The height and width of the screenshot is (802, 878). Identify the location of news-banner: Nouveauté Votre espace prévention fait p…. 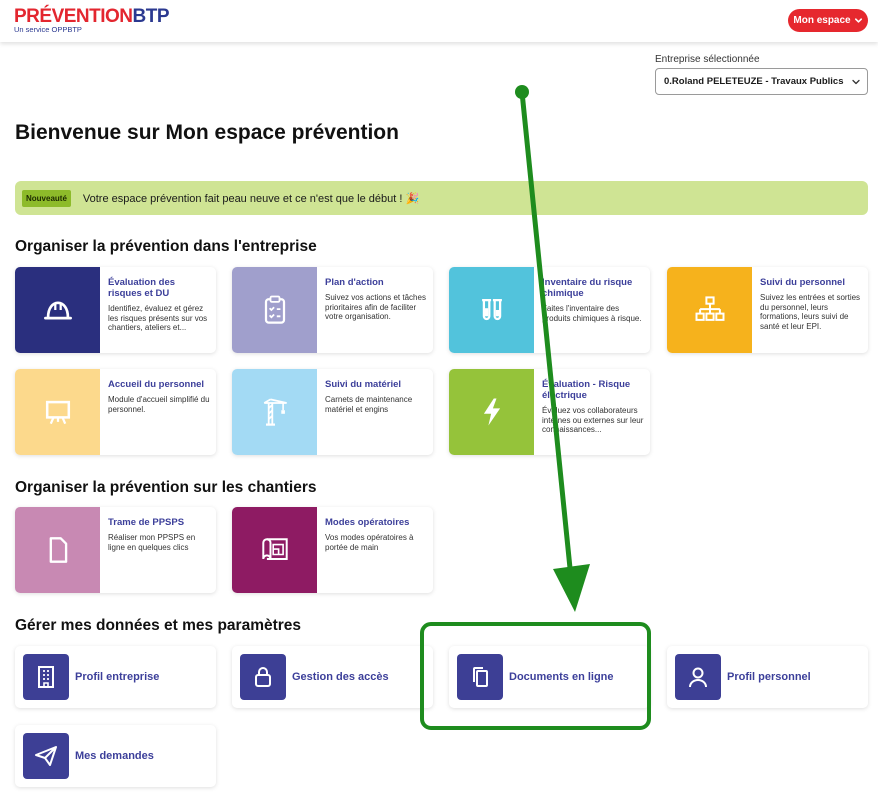
(441, 198).